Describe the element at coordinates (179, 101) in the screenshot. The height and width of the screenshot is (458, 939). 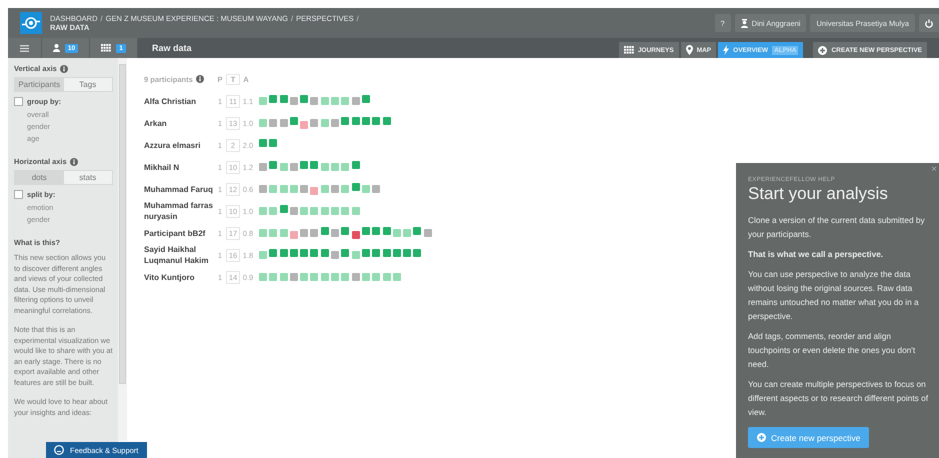
I see `participant-name: Alfa Christian` at that location.